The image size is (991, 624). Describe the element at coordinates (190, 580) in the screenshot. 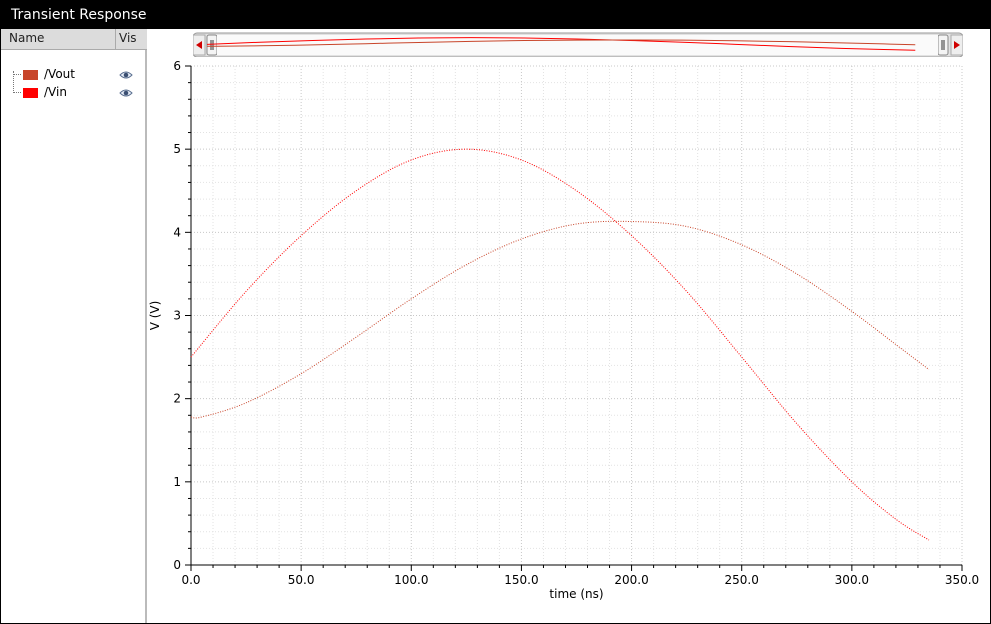

I see `x-tick-label: 0.0` at that location.